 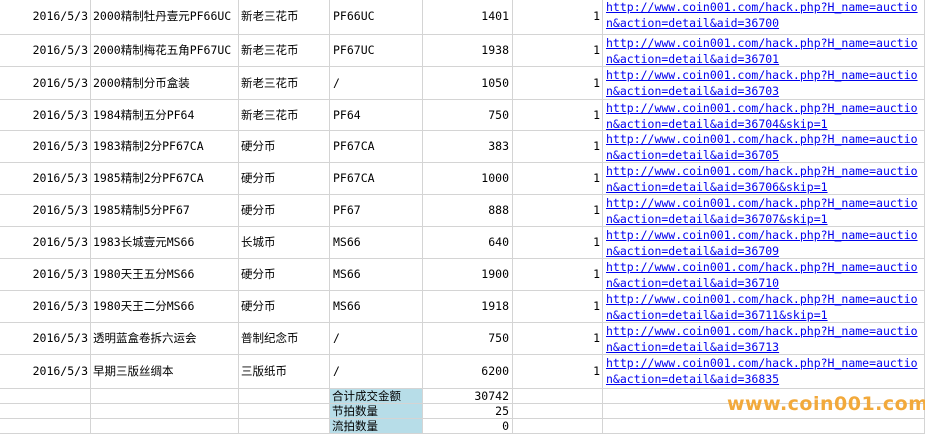 What do you see at coordinates (376, 51) in the screenshot?
I see `cell-grade: PF67UC` at bounding box center [376, 51].